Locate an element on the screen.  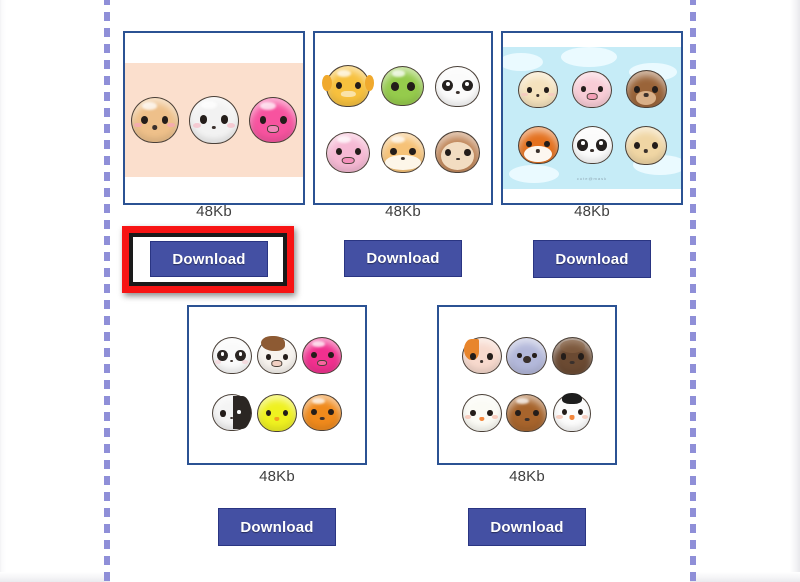
size-label-2: 48Kb is located at coordinates (403, 211).